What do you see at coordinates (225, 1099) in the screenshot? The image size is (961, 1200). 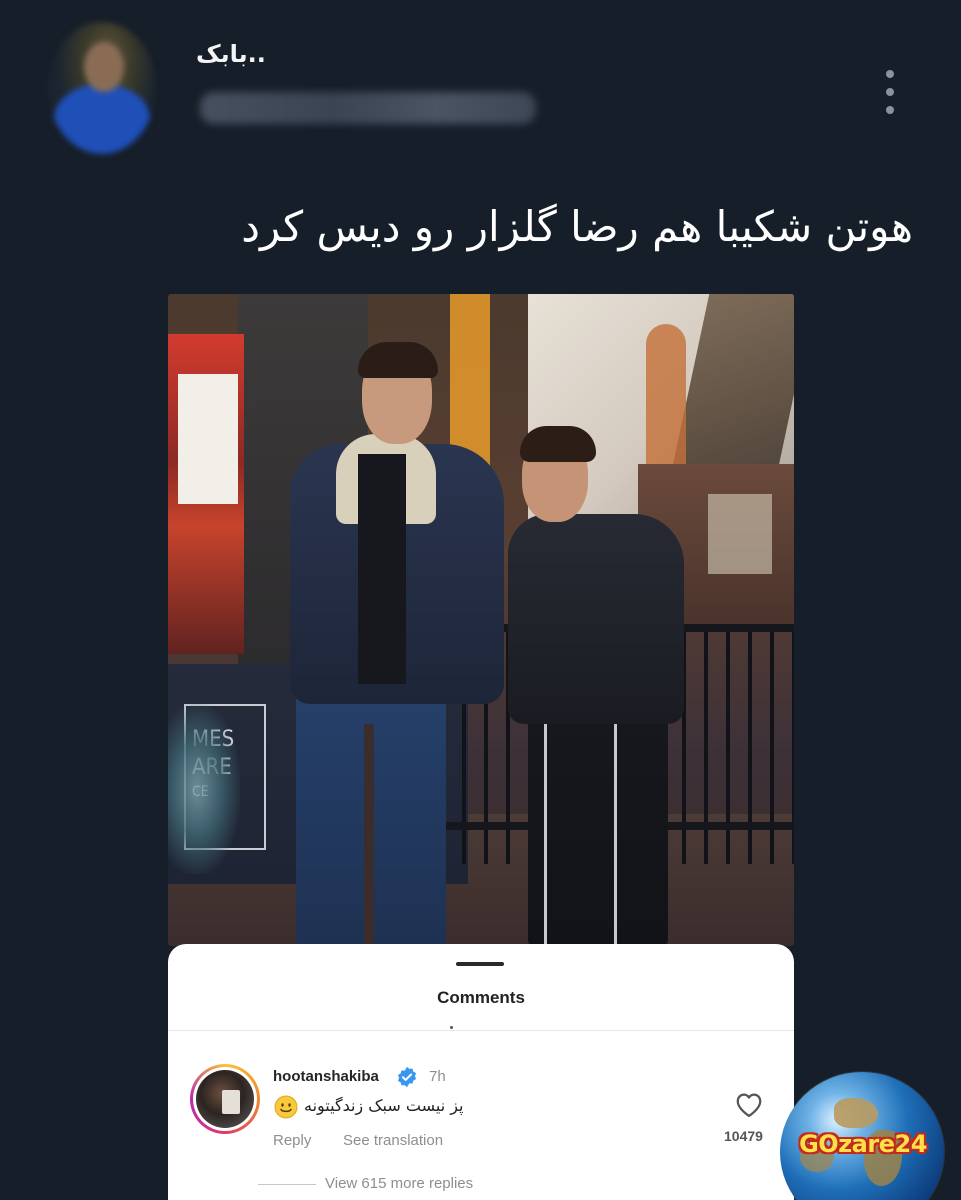 I see `commenter-avatar` at bounding box center [225, 1099].